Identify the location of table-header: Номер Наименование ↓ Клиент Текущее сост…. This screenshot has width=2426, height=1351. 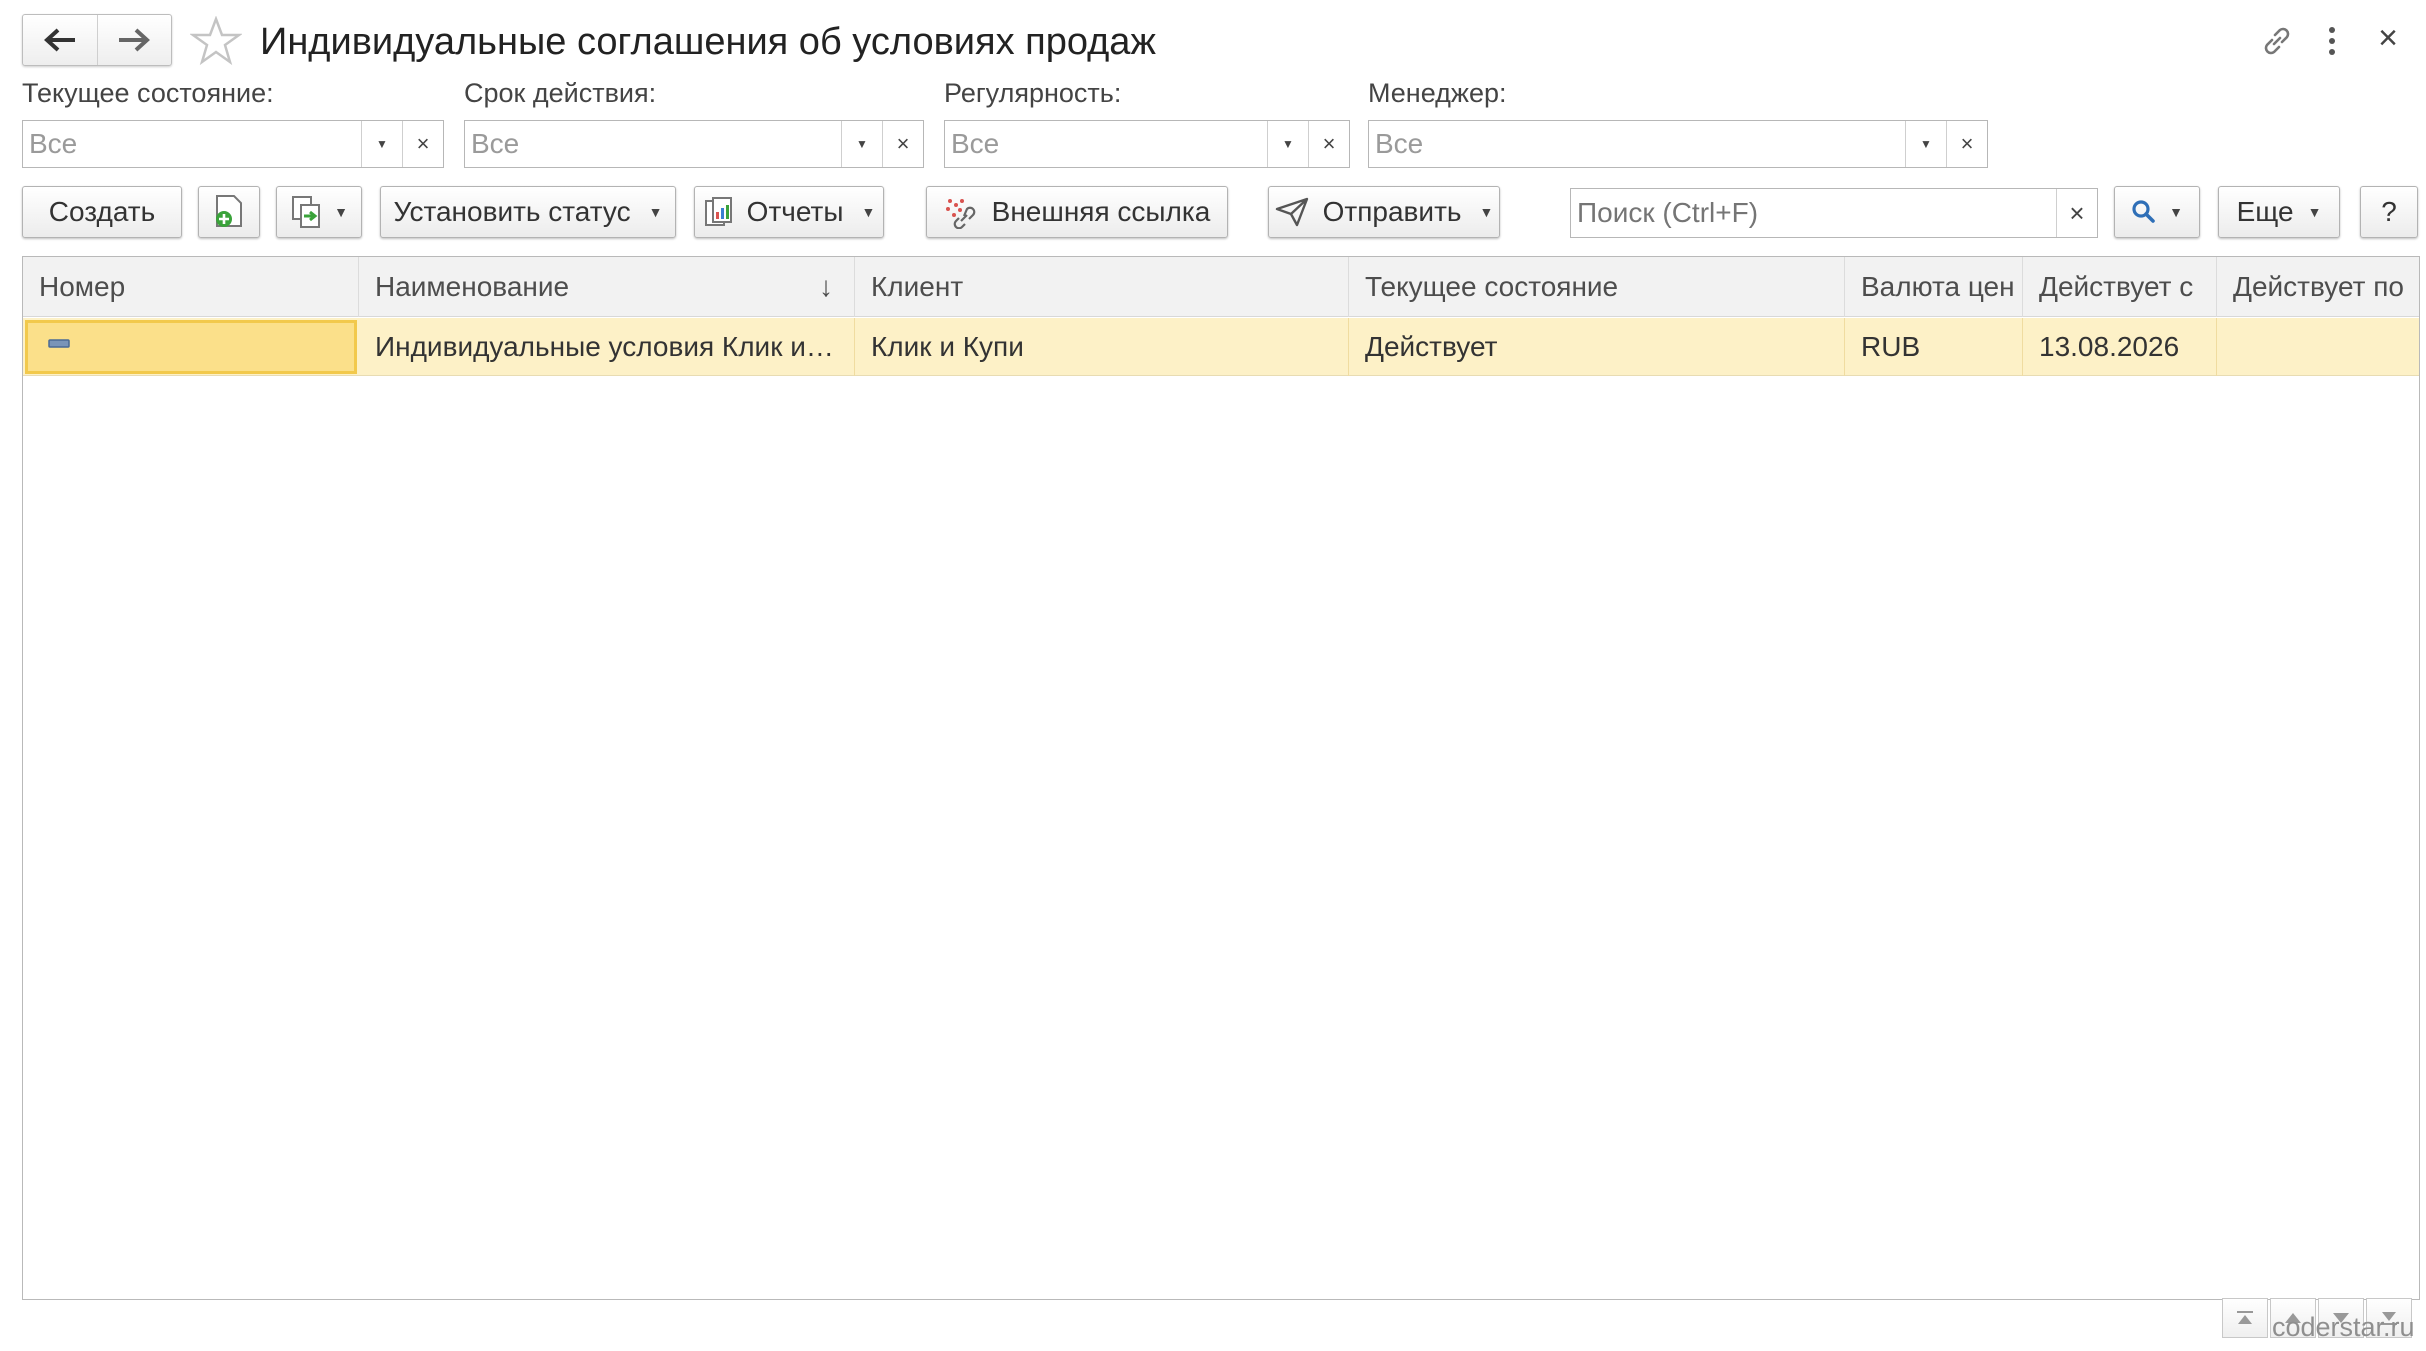
(1221, 287).